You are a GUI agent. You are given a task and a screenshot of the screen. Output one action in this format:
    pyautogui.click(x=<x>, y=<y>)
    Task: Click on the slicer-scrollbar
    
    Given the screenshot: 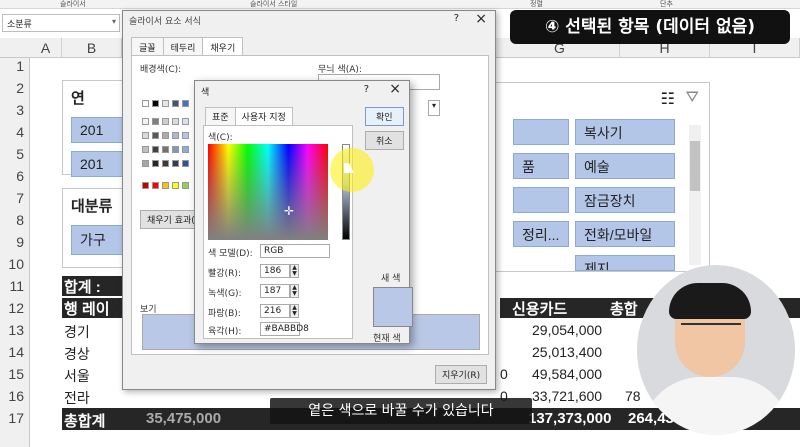 What is the action you would take?
    pyautogui.click(x=695, y=195)
    